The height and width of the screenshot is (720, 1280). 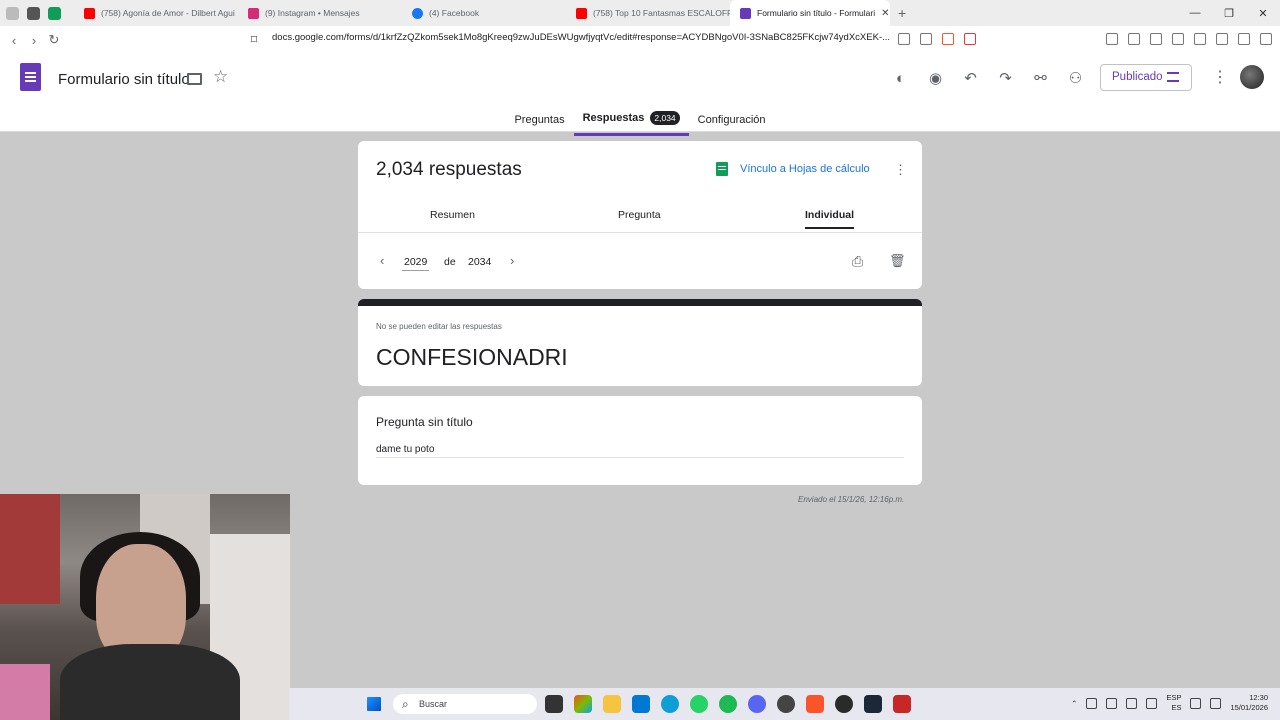 I want to click on response-index-input: 2029, so click(x=416, y=263).